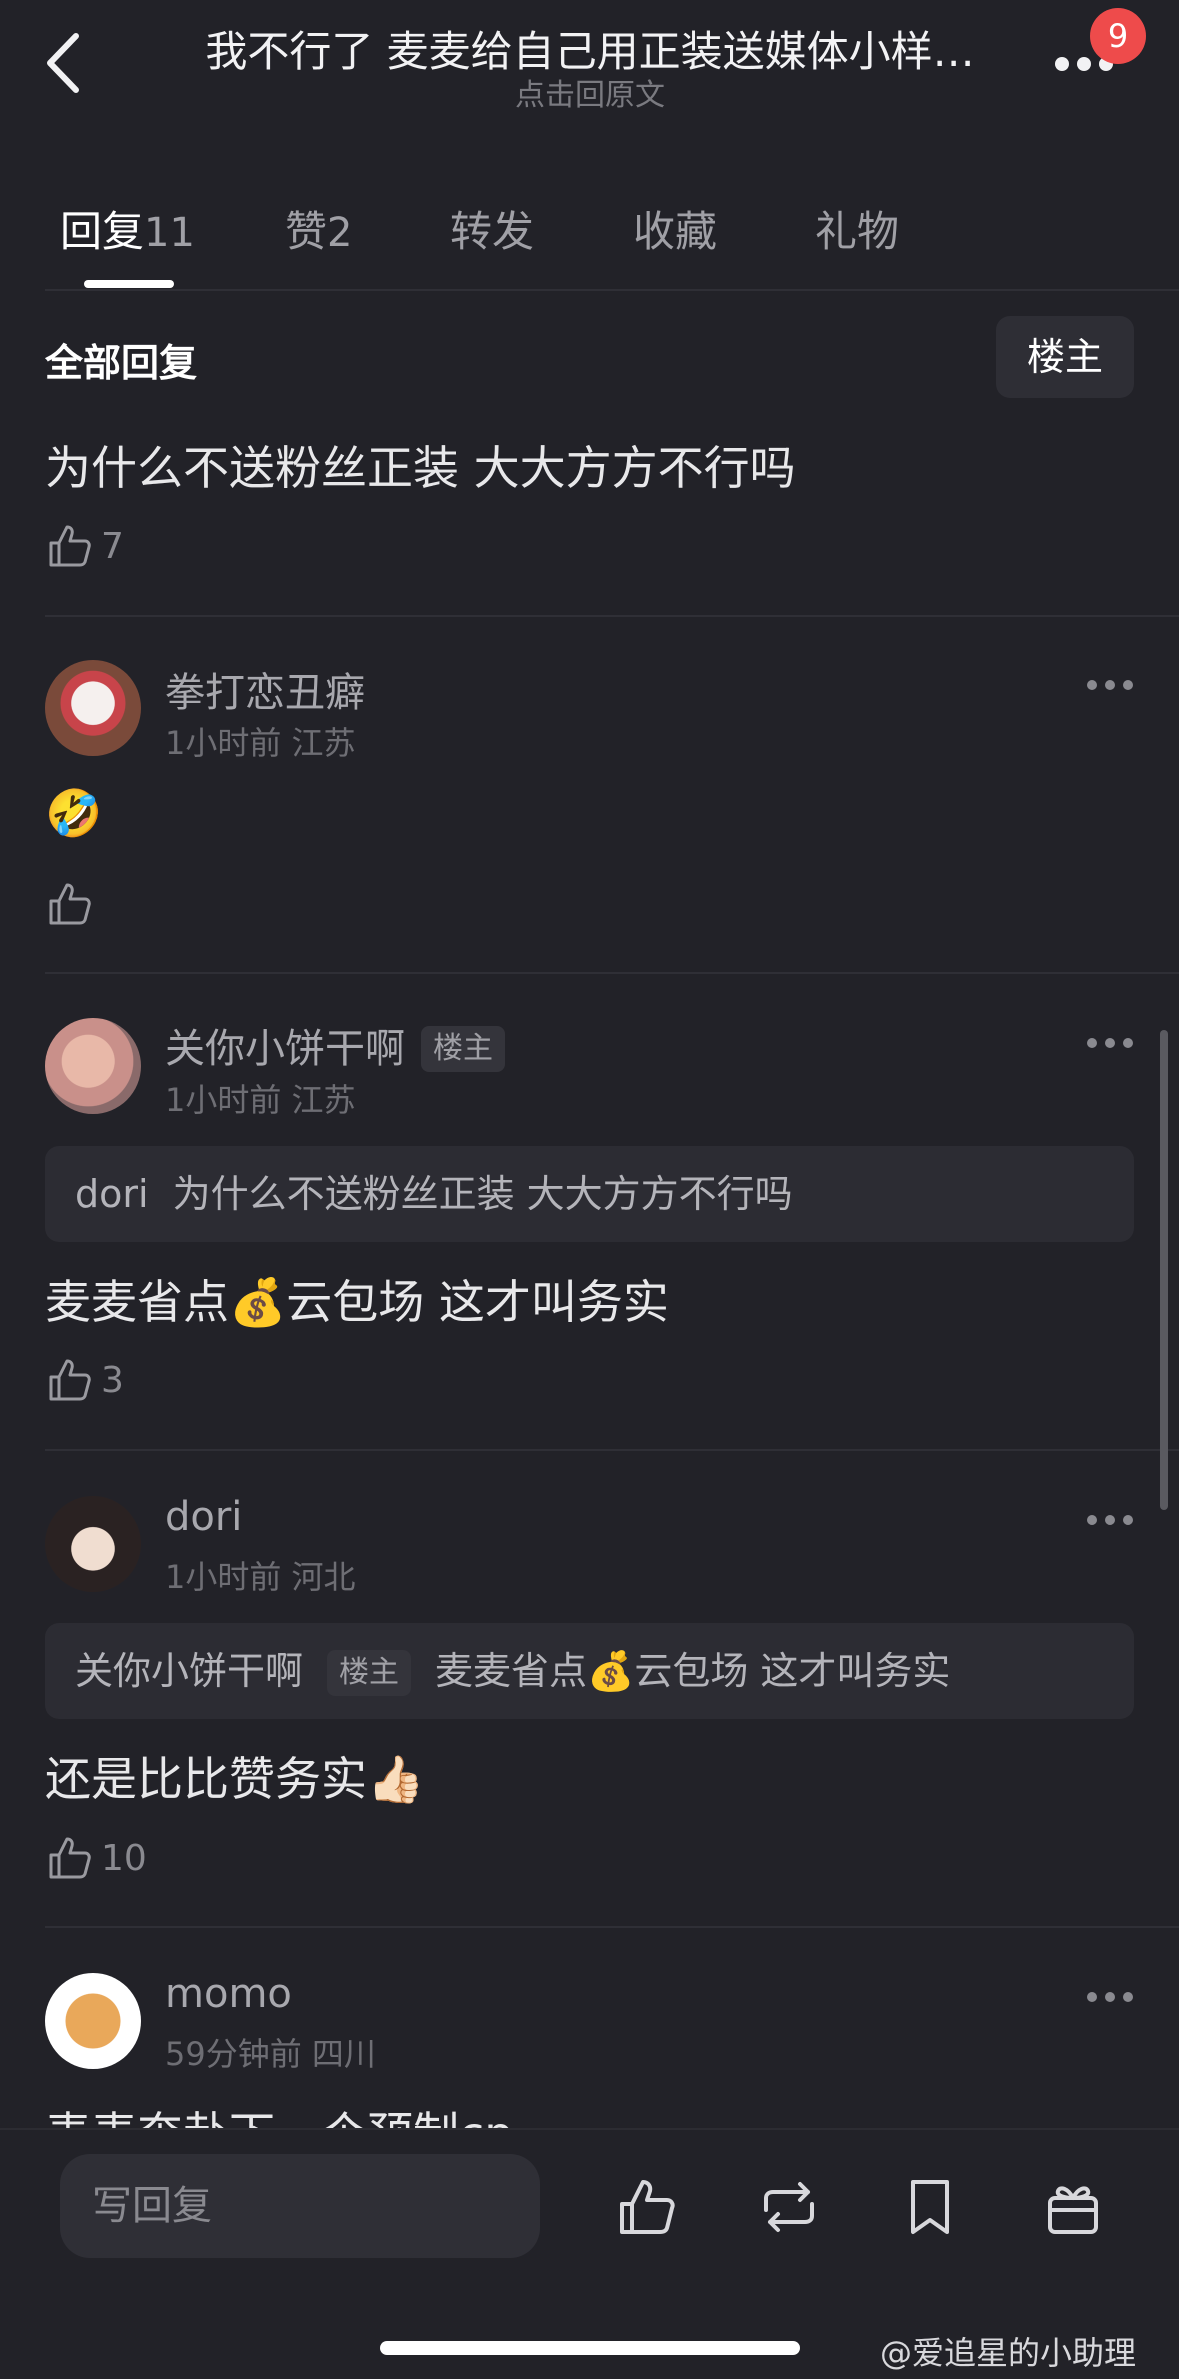 The width and height of the screenshot is (1179, 2379). Describe the element at coordinates (285, 1049) in the screenshot. I see `username: 关你小饼干啊` at that location.